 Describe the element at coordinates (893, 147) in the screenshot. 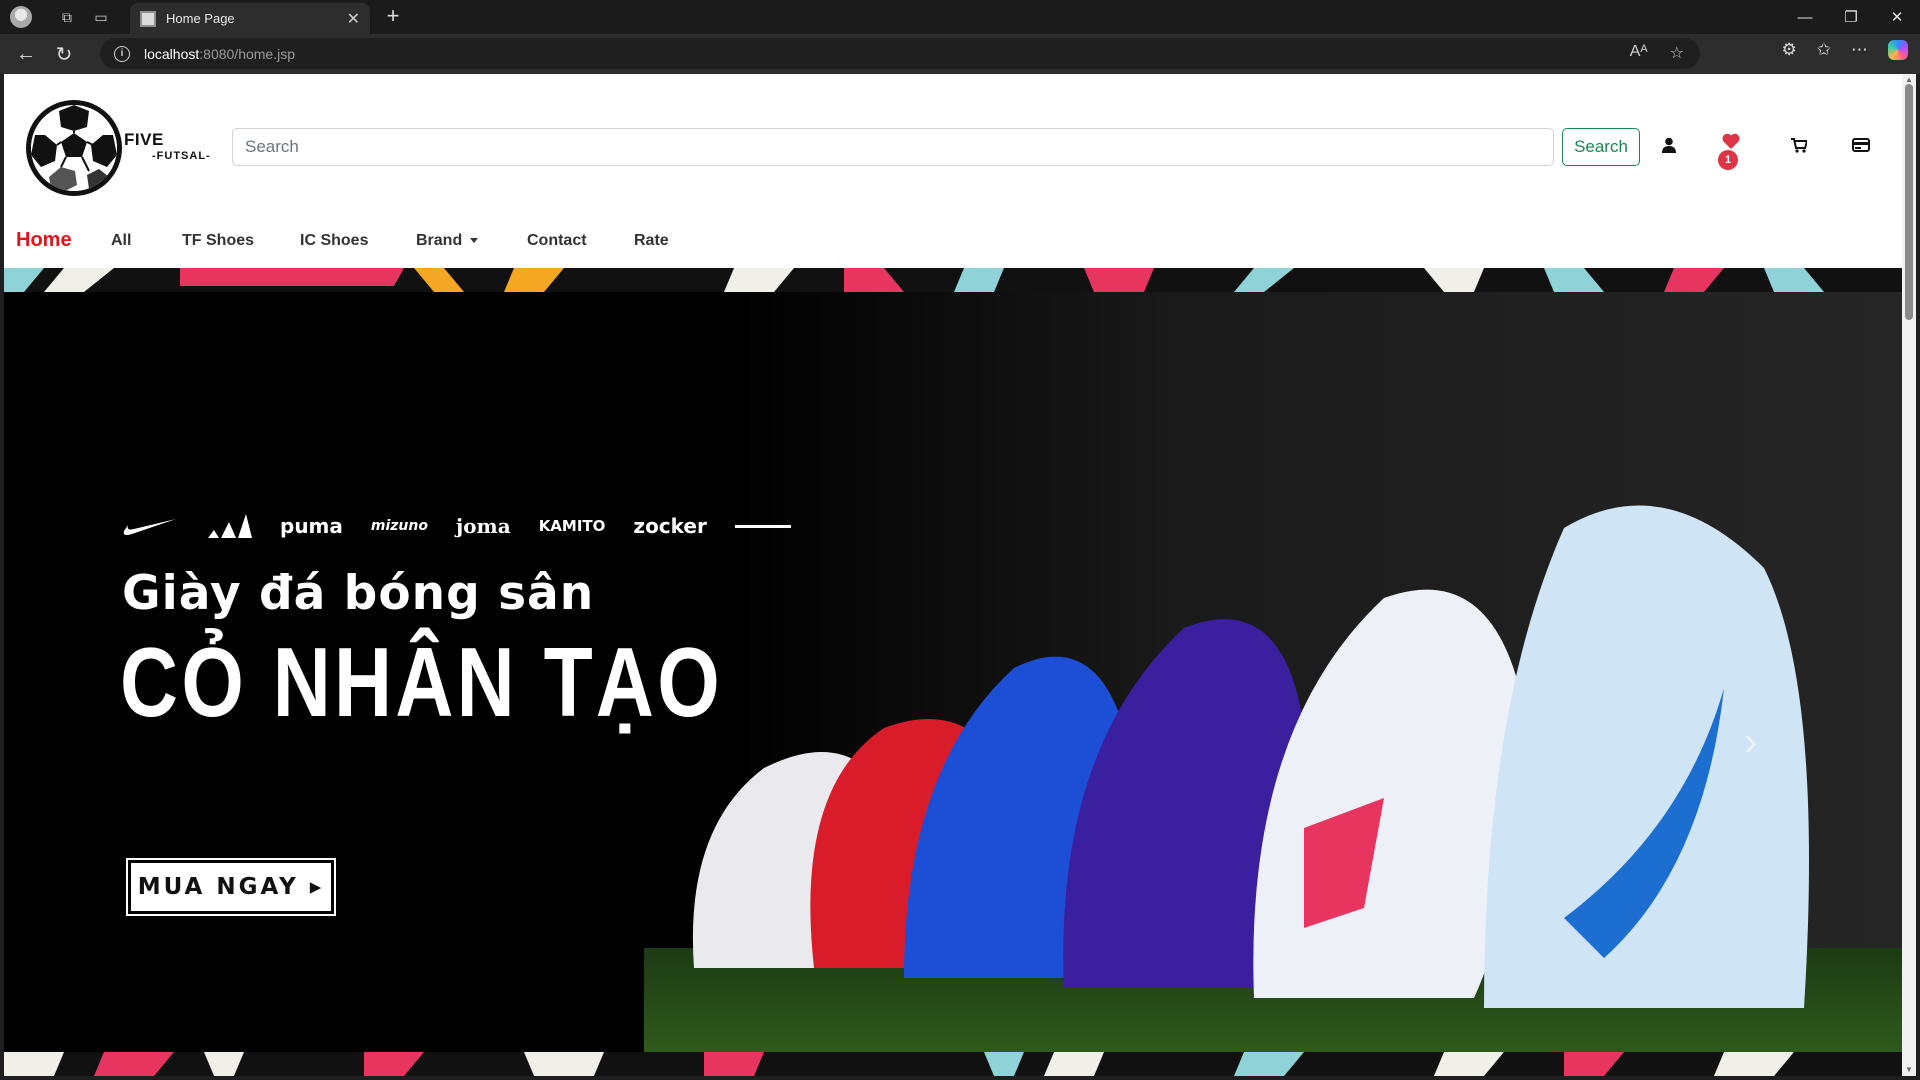

I see `search-input` at that location.